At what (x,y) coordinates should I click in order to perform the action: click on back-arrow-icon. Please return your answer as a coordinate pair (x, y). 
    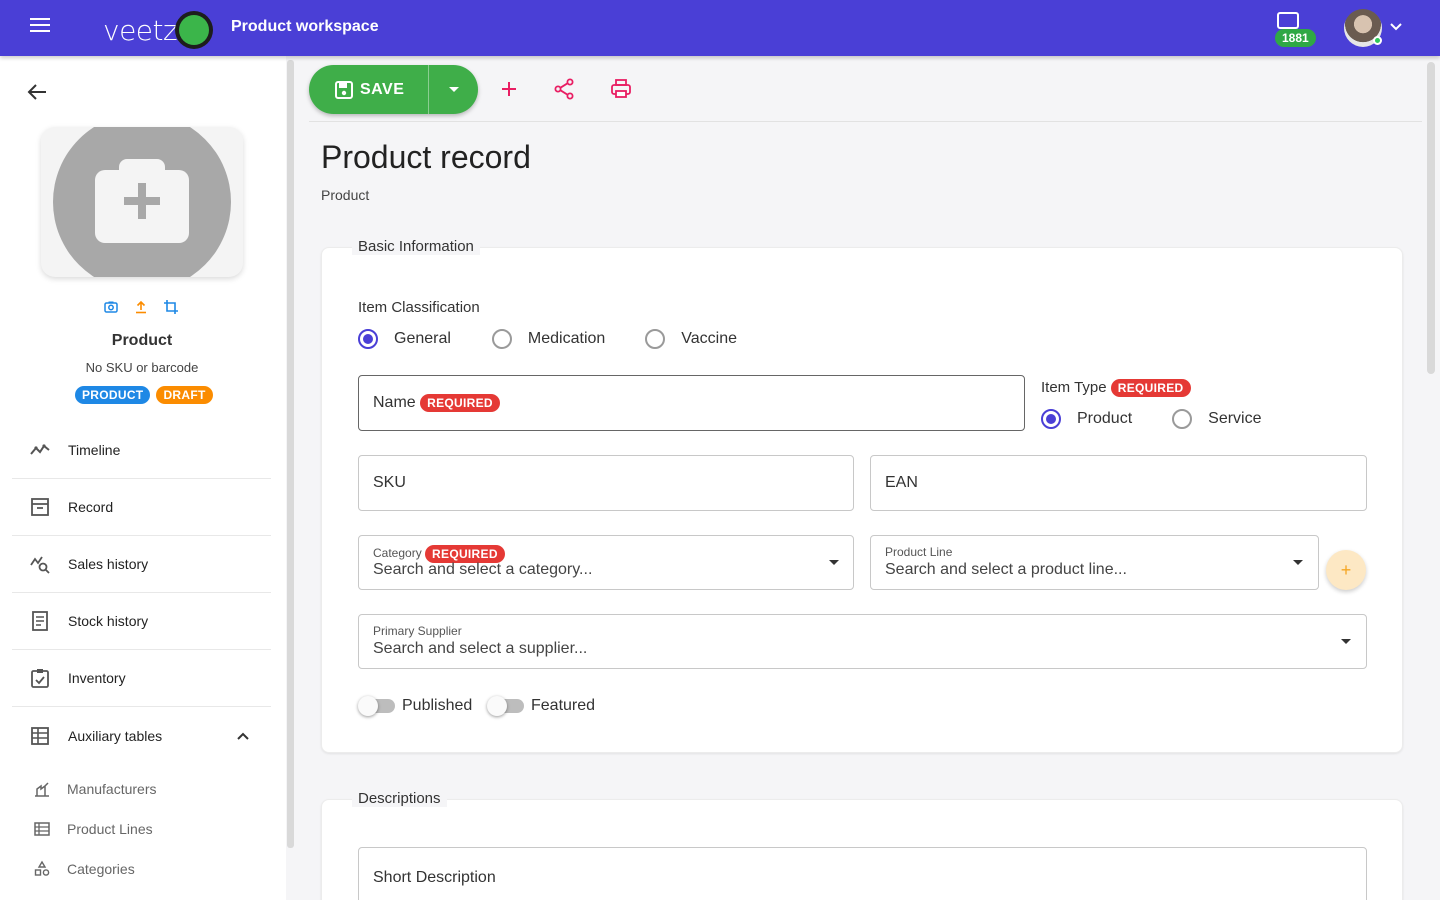
    Looking at the image, I should click on (37, 92).